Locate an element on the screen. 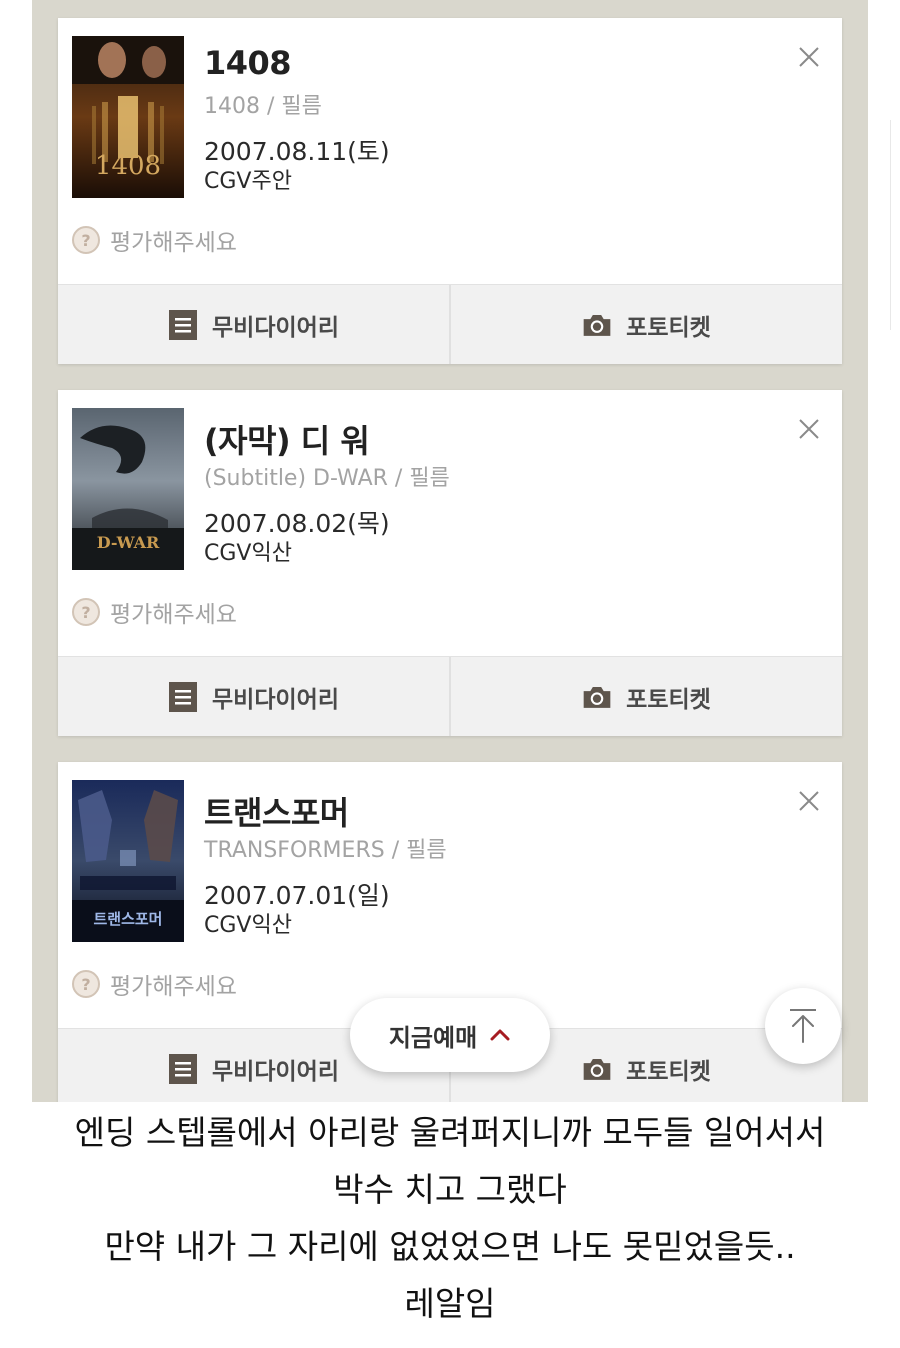 Image resolution: width=900 pixels, height=1348 pixels. theater-name: CGV주안 is located at coordinates (248, 181).